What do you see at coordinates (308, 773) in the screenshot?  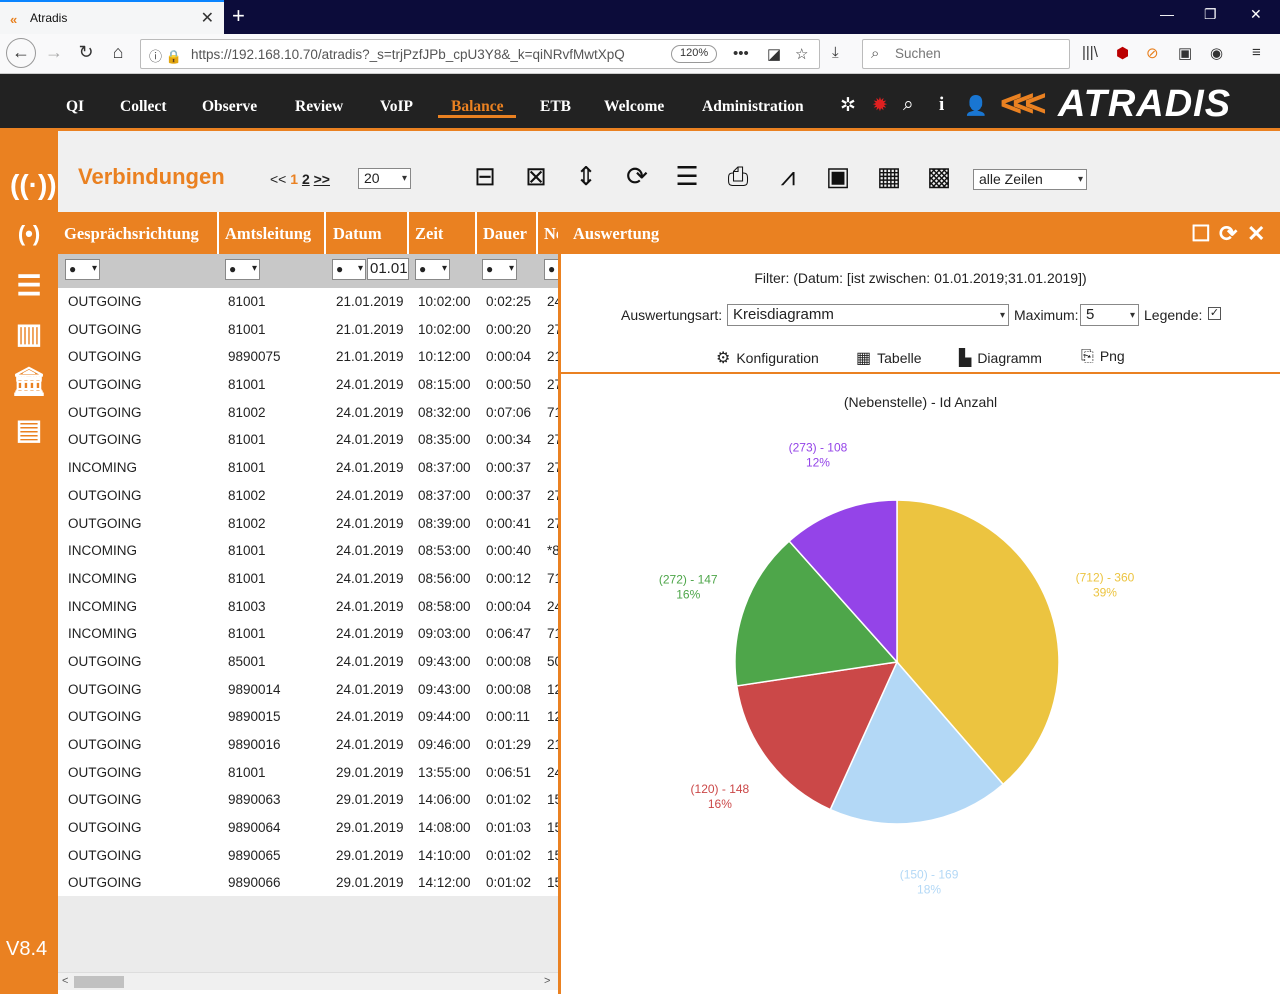 I see `table-row: OUTGOING 81001 29.01.2019 13:55:00 0:06:51 24` at bounding box center [308, 773].